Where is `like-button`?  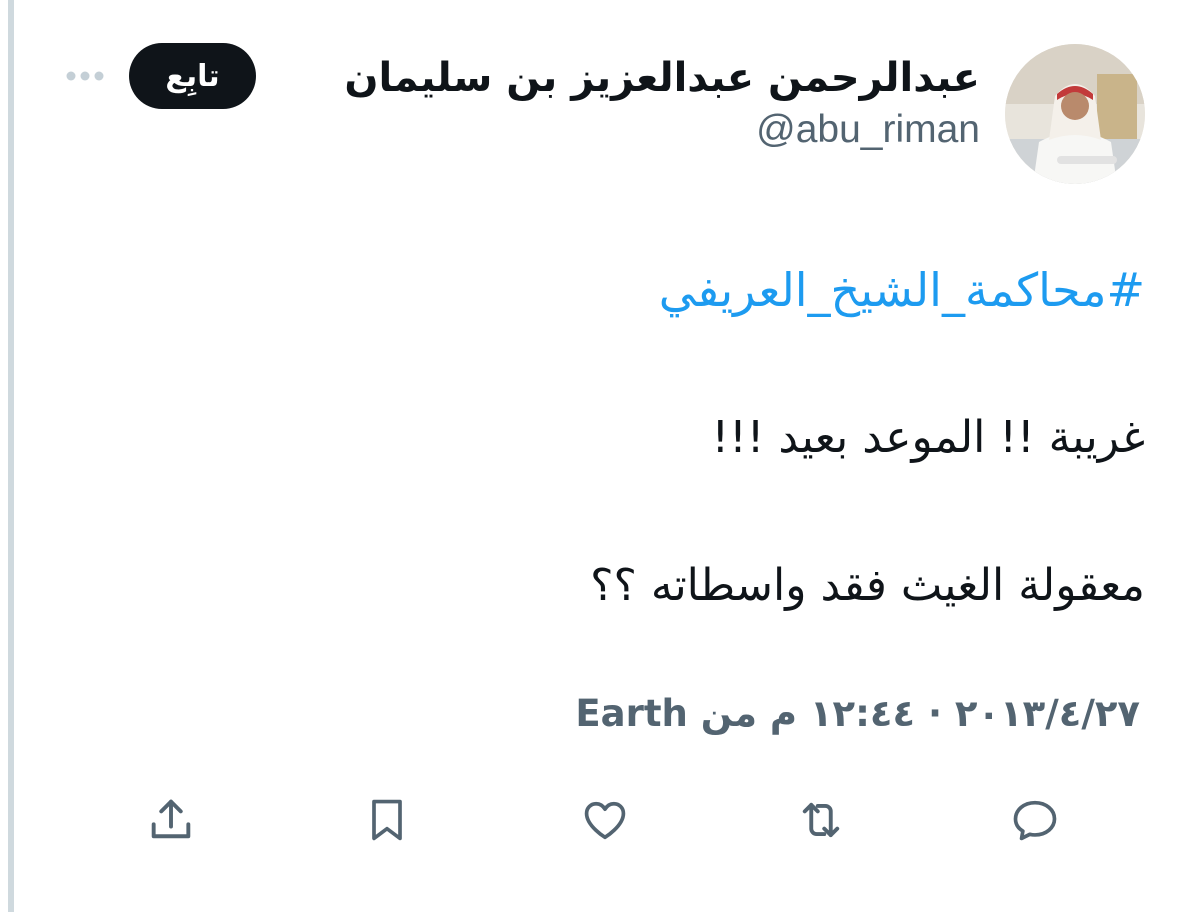
like-button is located at coordinates (605, 820).